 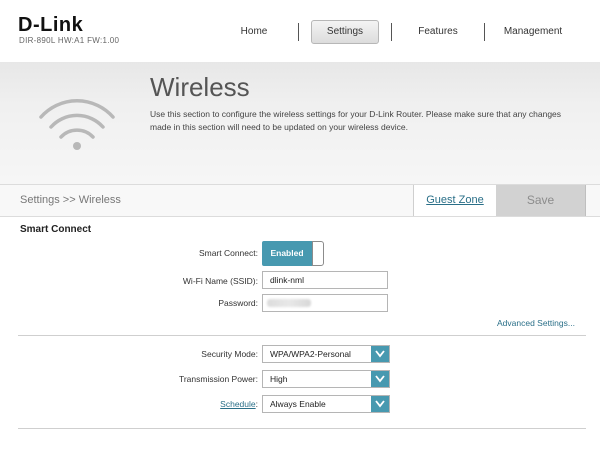 What do you see at coordinates (533, 32) in the screenshot?
I see `nav-management: Management` at bounding box center [533, 32].